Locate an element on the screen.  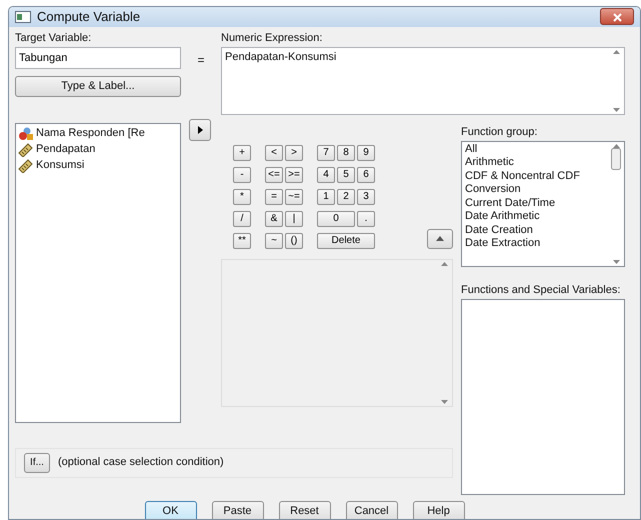
function-group-item: Date Extraction is located at coordinates (535, 243).